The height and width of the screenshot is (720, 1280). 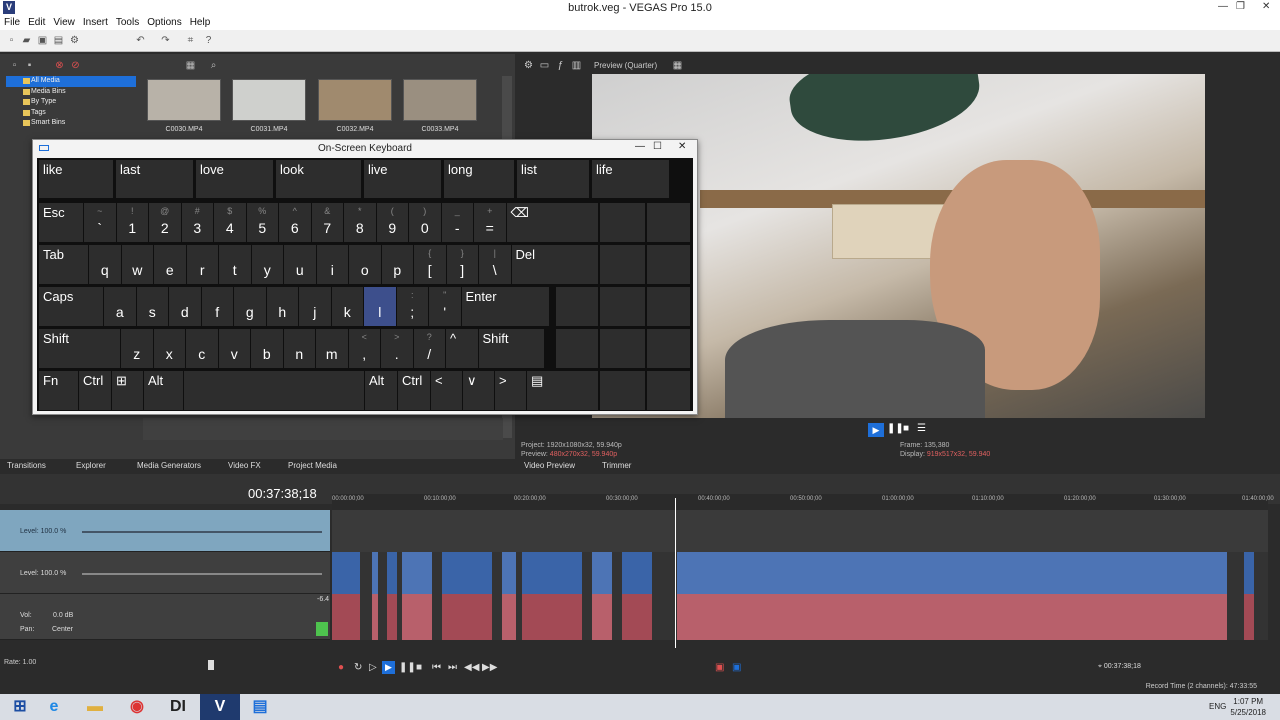 What do you see at coordinates (675, 573) in the screenshot?
I see `playhead-cursor` at bounding box center [675, 573].